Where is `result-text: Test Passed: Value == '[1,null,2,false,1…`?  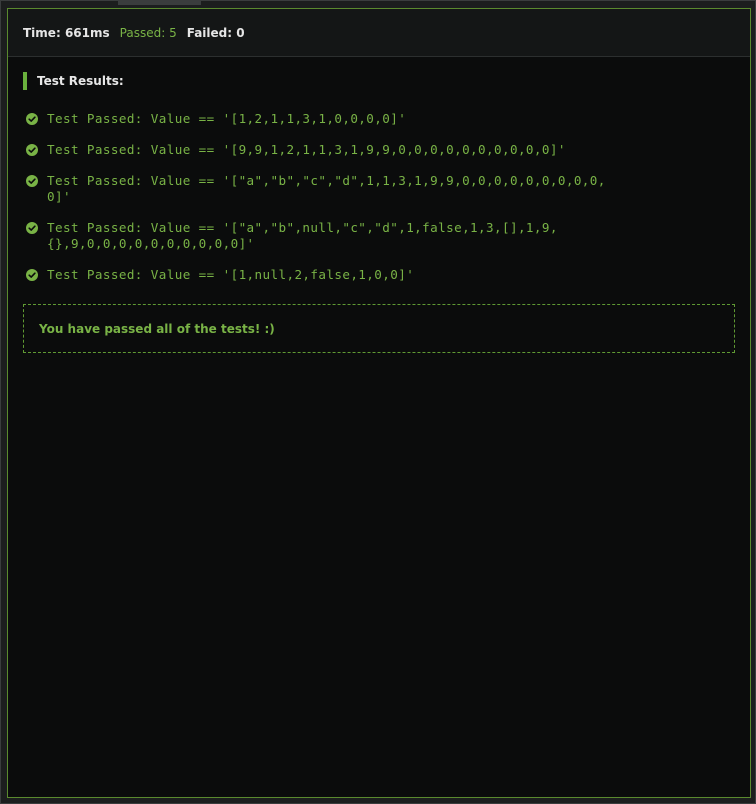 result-text: Test Passed: Value == '[1,null,2,false,1… is located at coordinates (231, 274).